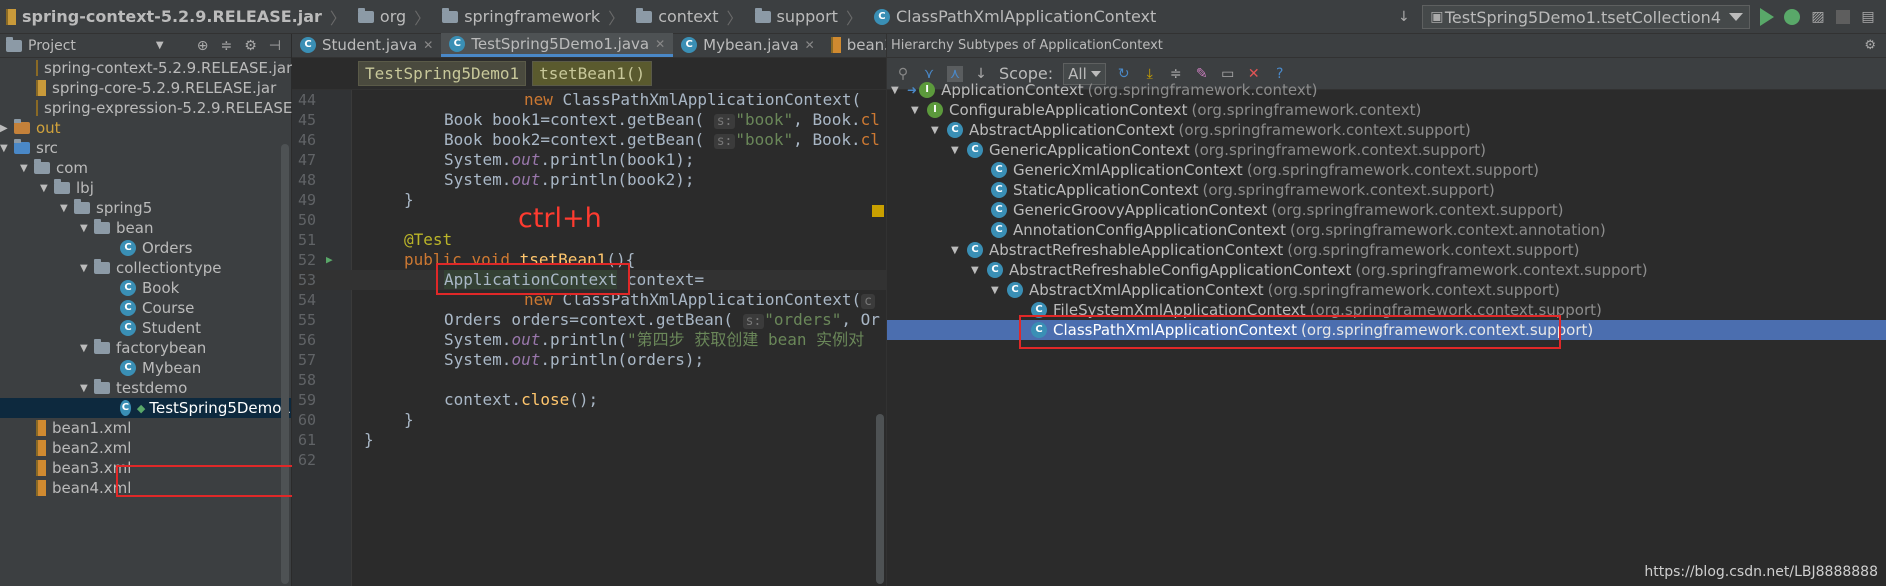 The width and height of the screenshot is (1886, 586). Describe the element at coordinates (533, 17) in the screenshot. I see `nav-crumb-springframework: springframework 〉` at that location.